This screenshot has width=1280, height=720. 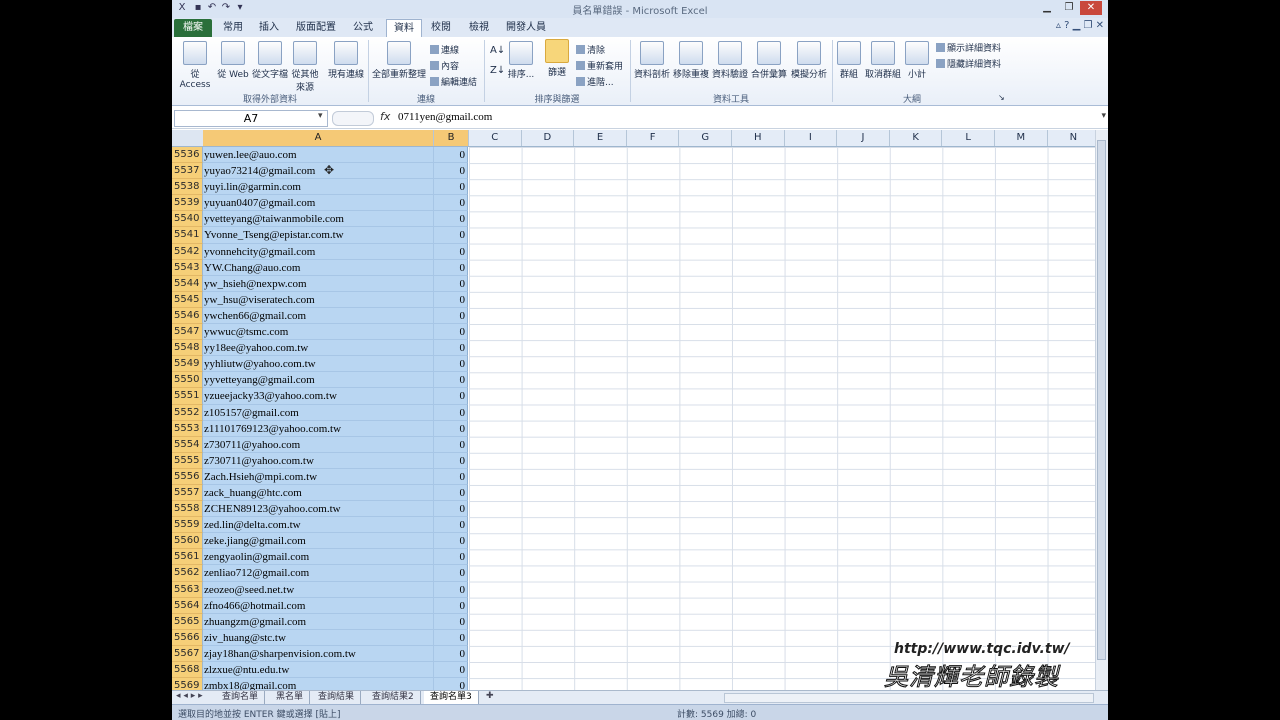 What do you see at coordinates (353, 118) in the screenshot?
I see `formula-bar-handle` at bounding box center [353, 118].